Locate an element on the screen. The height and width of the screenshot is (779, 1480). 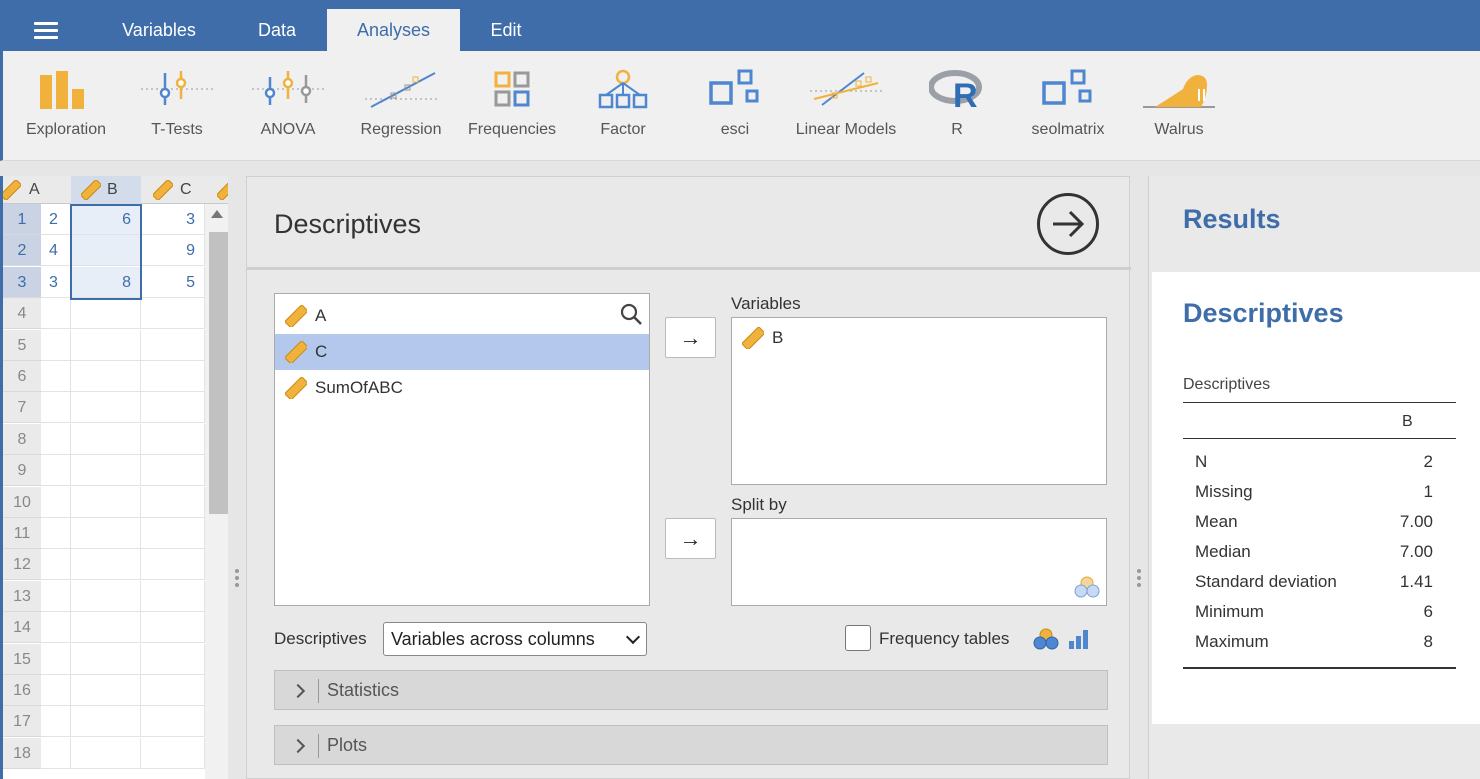
sheet-scrollbar is located at coordinates (216, 491).